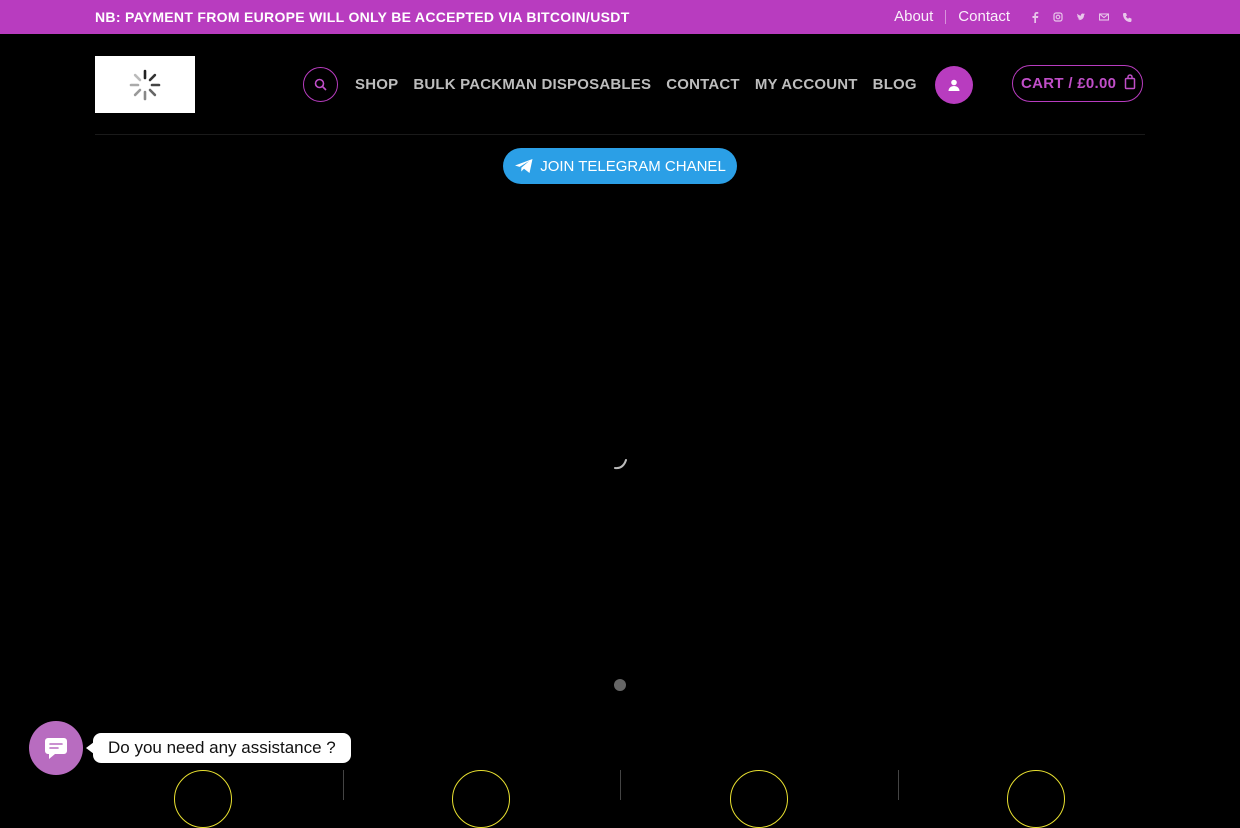 Image resolution: width=1240 pixels, height=828 pixels. Describe the element at coordinates (806, 84) in the screenshot. I see `nav-my-account: MY ACCOUNT` at that location.